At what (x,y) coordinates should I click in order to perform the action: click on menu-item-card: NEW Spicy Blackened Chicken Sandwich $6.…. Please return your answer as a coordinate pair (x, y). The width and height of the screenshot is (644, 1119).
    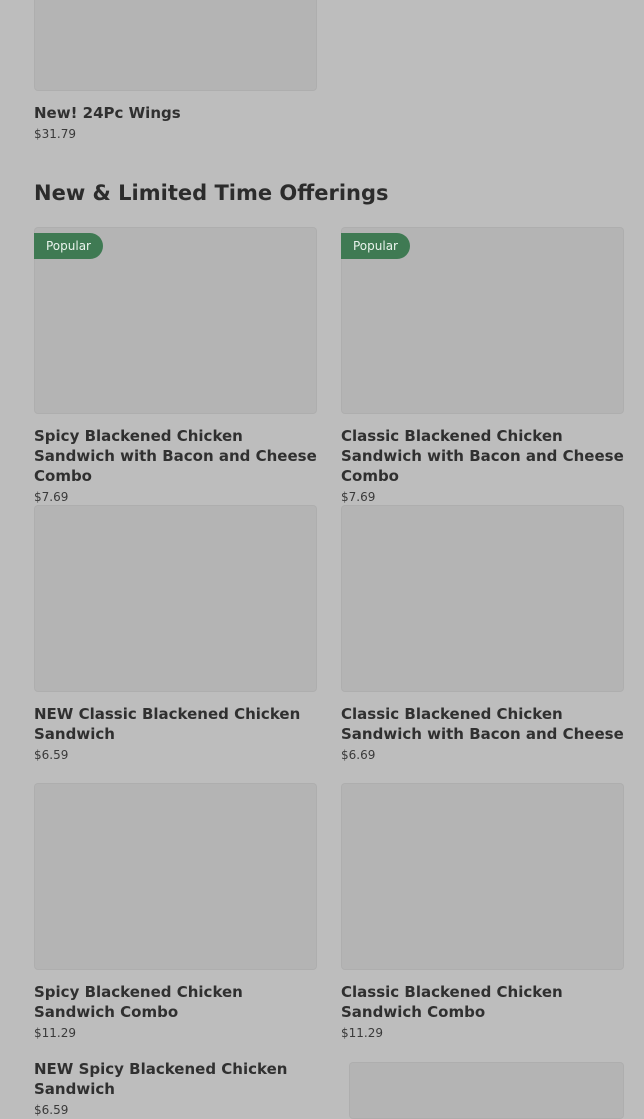
    Looking at the image, I should click on (175, 1088).